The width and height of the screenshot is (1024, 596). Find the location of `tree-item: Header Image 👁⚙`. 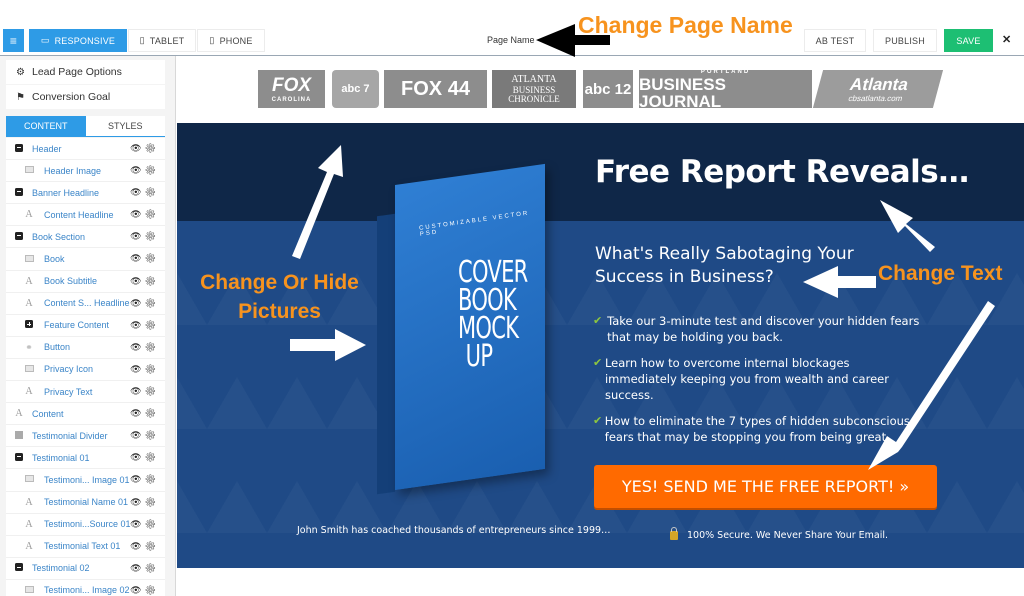

tree-item: Header Image 👁⚙ is located at coordinates (85, 171).